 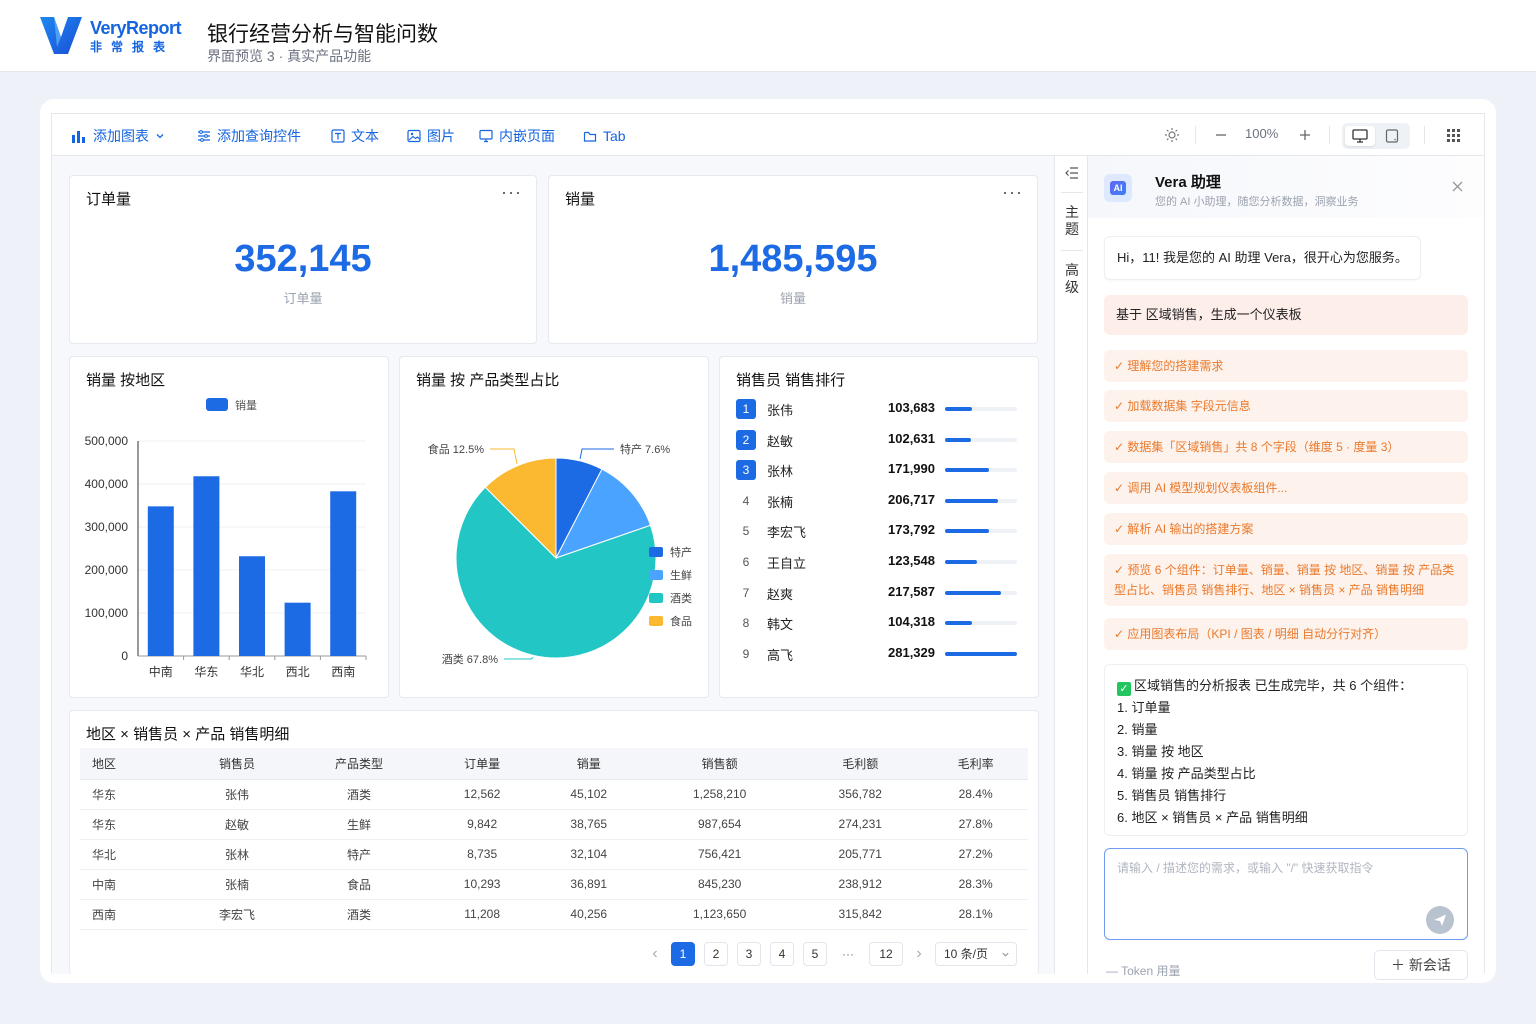 What do you see at coordinates (1286, 634) in the screenshot?
I see `progress-step: ✓ 应用图表布局（KPI / 图表 / 明细 自动分行对齐）` at bounding box center [1286, 634].